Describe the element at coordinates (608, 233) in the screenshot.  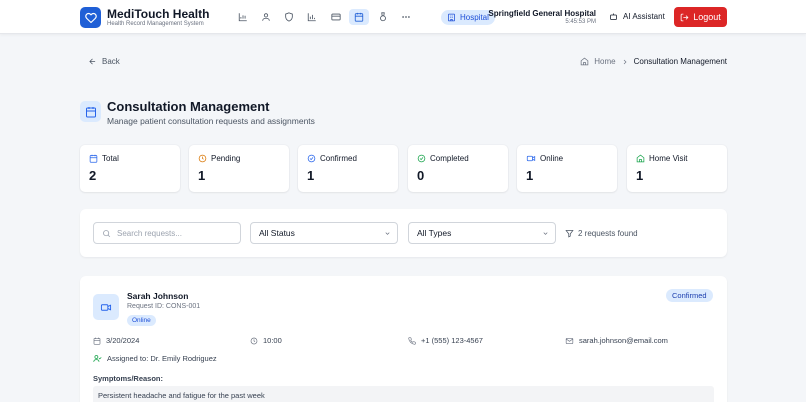
I see `results-text: 2 requests found` at that location.